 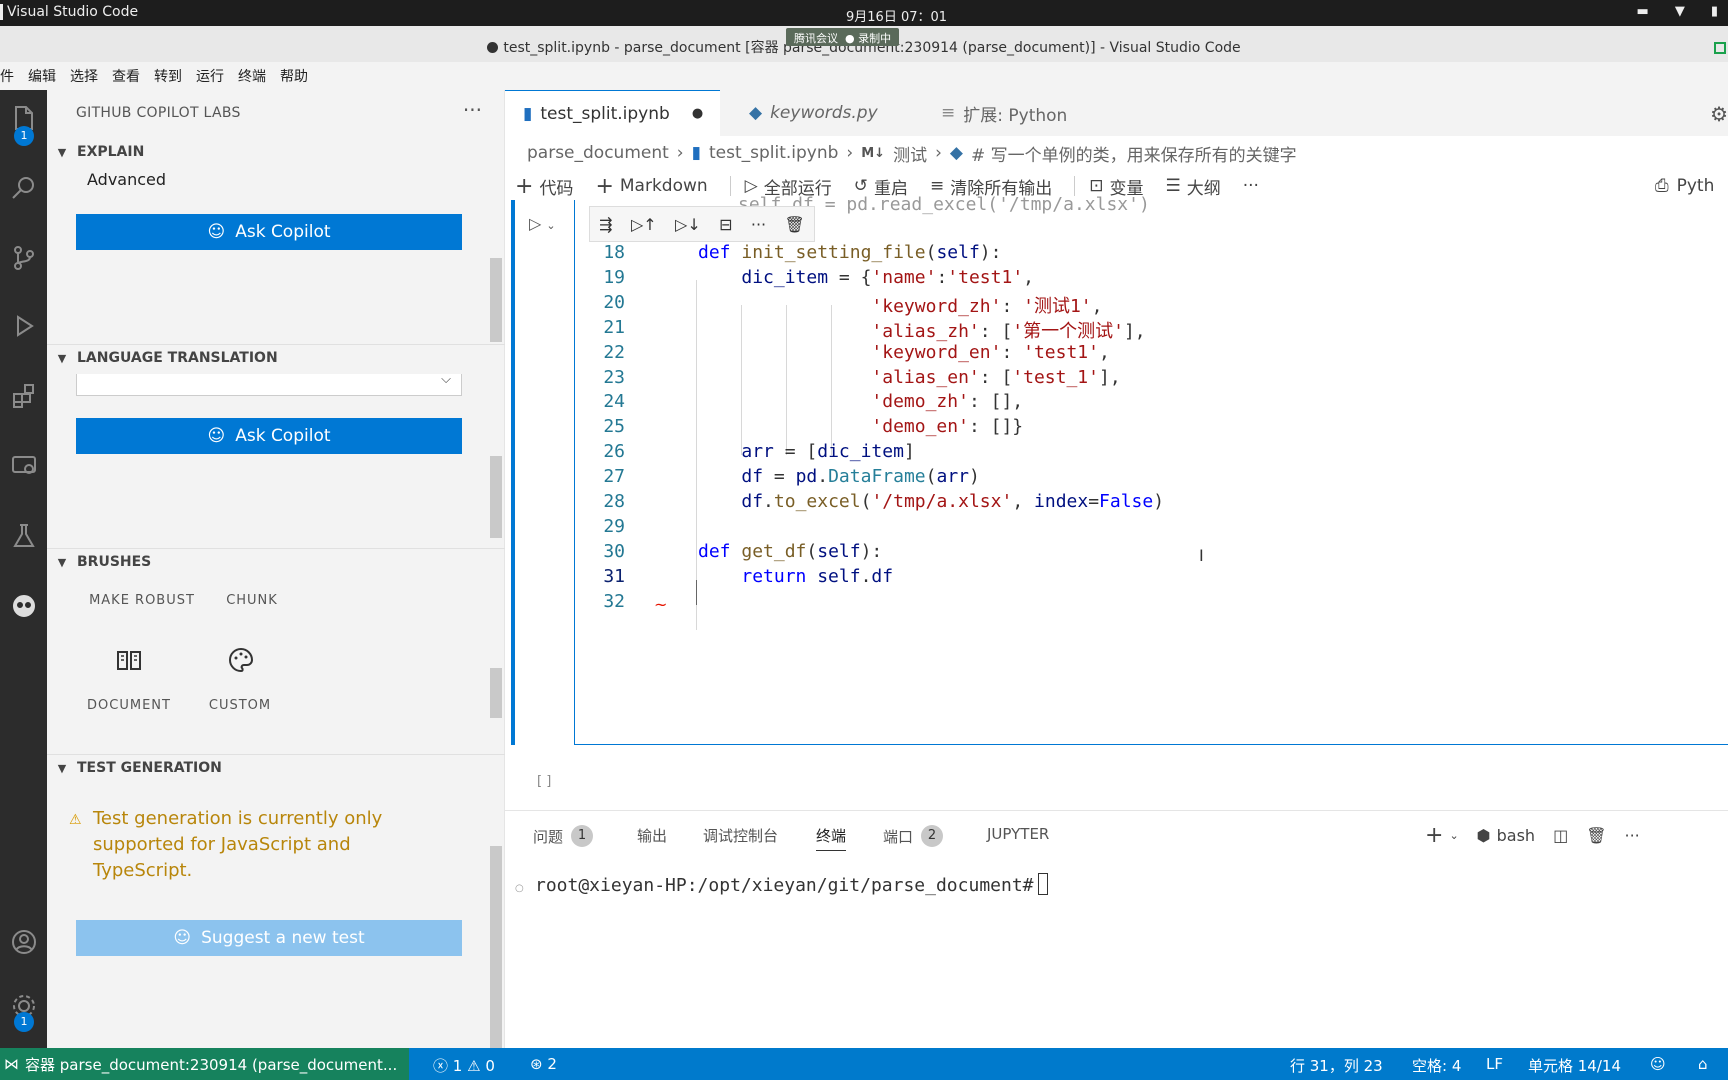 What do you see at coordinates (269, 384) in the screenshot?
I see `language-select: ⌵` at bounding box center [269, 384].